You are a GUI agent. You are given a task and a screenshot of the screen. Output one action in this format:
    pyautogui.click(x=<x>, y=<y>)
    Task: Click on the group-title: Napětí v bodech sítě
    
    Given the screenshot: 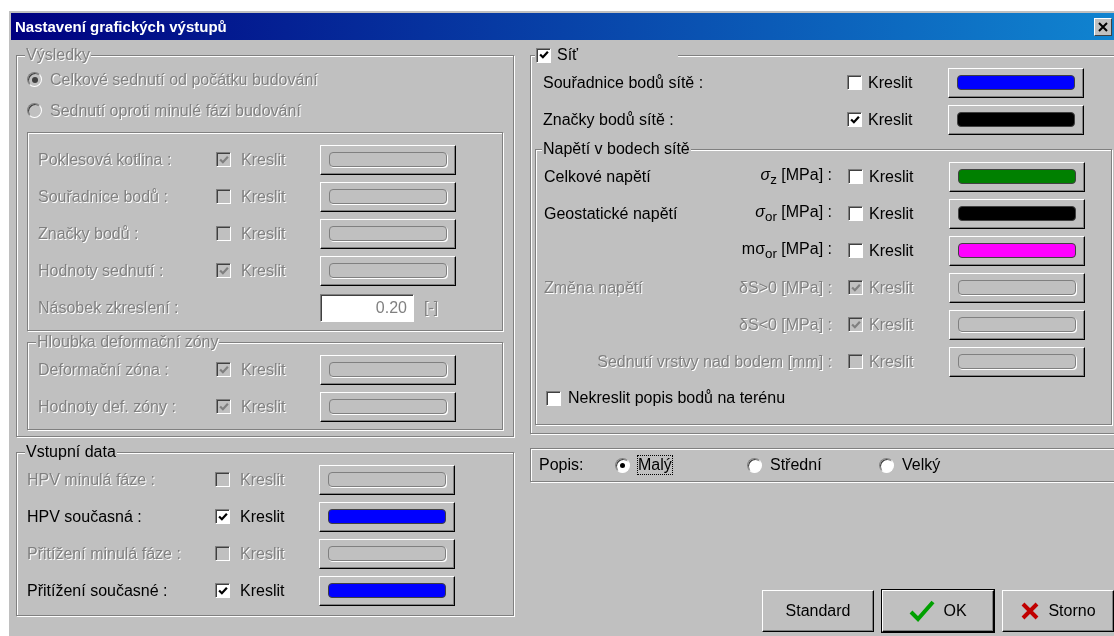 What is the action you would take?
    pyautogui.click(x=616, y=149)
    